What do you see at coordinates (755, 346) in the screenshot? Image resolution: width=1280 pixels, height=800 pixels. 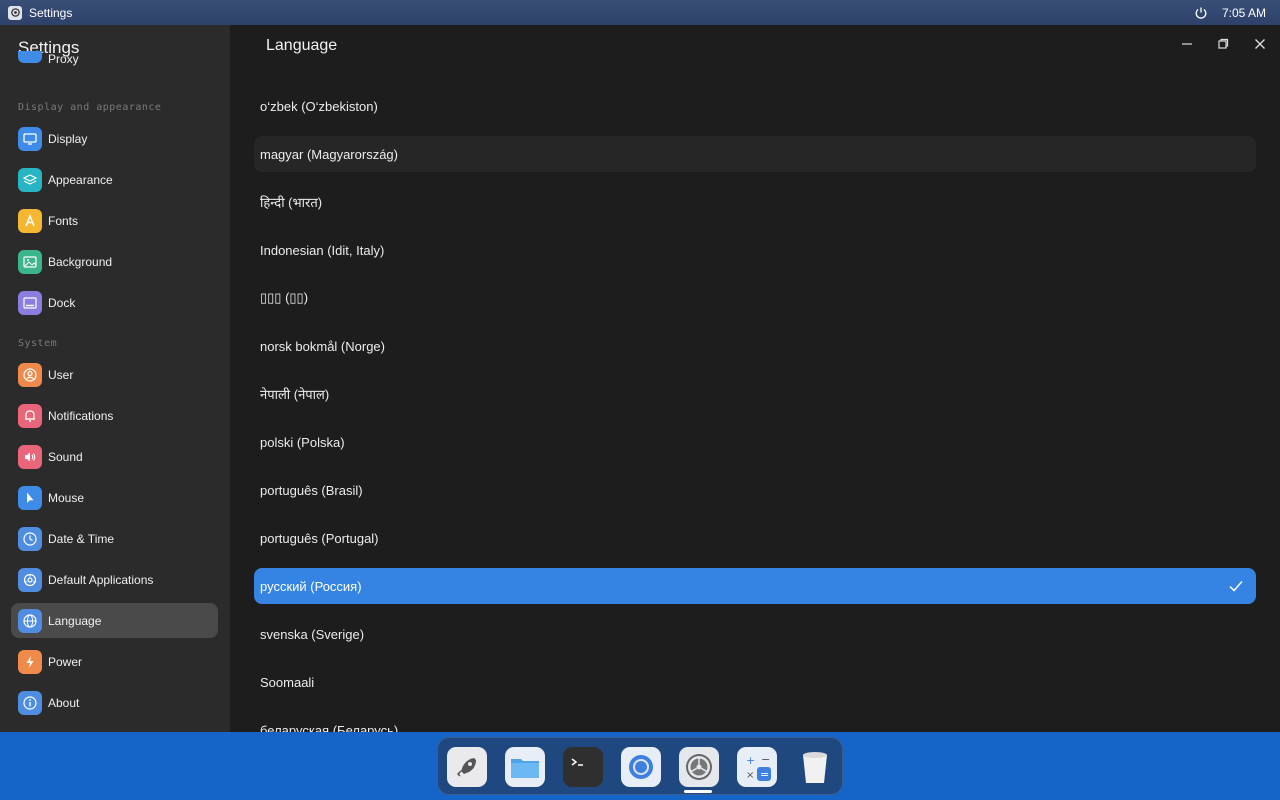 I see `language-item: norsk bokmål (Norge)` at bounding box center [755, 346].